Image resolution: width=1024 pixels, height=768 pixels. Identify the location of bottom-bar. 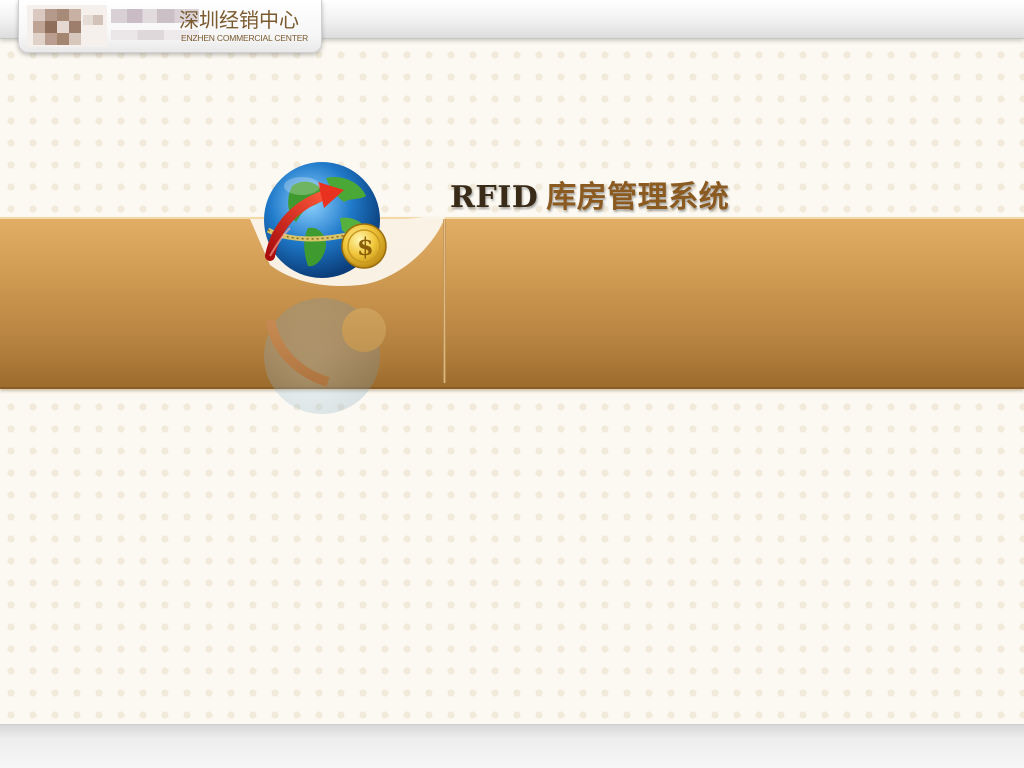
(512, 746).